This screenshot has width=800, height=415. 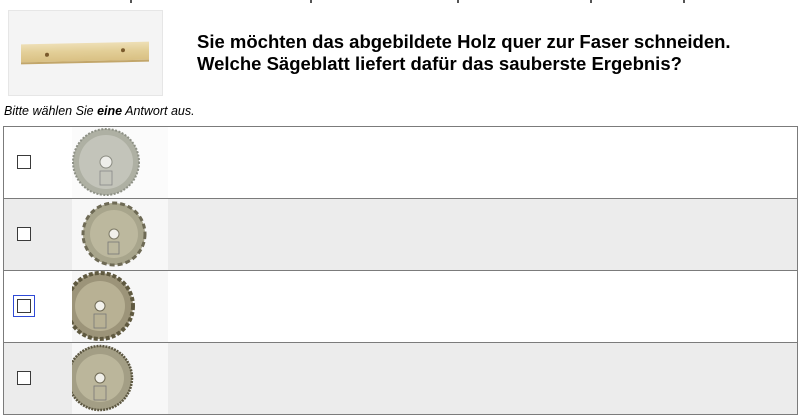 I want to click on wood-board, so click(x=85, y=53).